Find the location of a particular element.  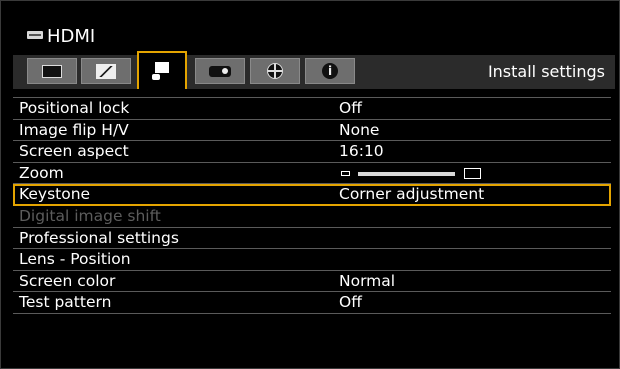

menu-item-label: Image flip H/V is located at coordinates (74, 129).